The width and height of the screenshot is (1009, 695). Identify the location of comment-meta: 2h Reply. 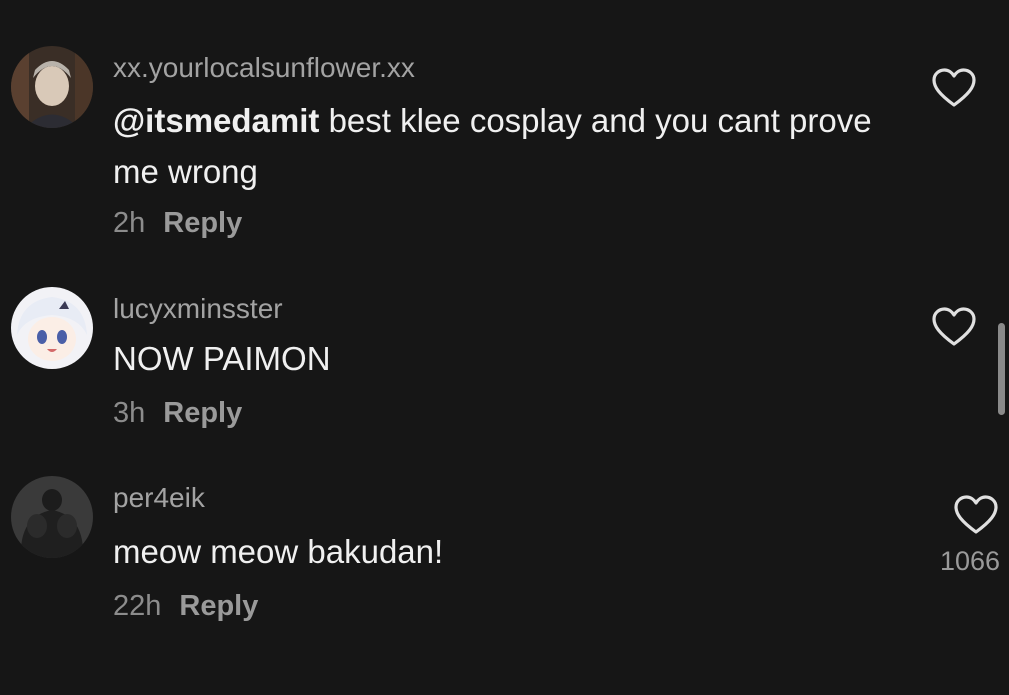
(177, 223).